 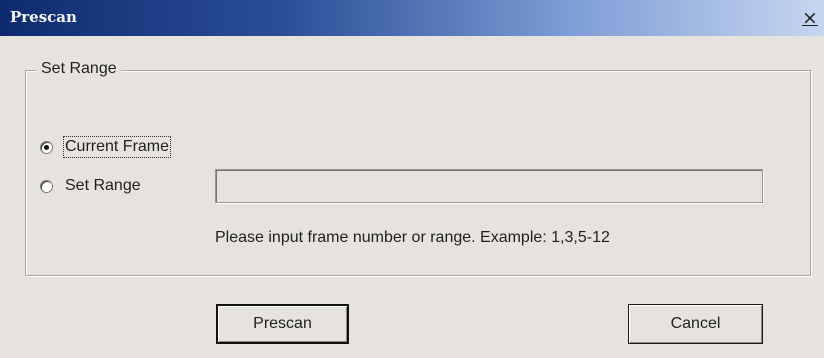 What do you see at coordinates (43, 17) in the screenshot?
I see `window-title: Prescan` at bounding box center [43, 17].